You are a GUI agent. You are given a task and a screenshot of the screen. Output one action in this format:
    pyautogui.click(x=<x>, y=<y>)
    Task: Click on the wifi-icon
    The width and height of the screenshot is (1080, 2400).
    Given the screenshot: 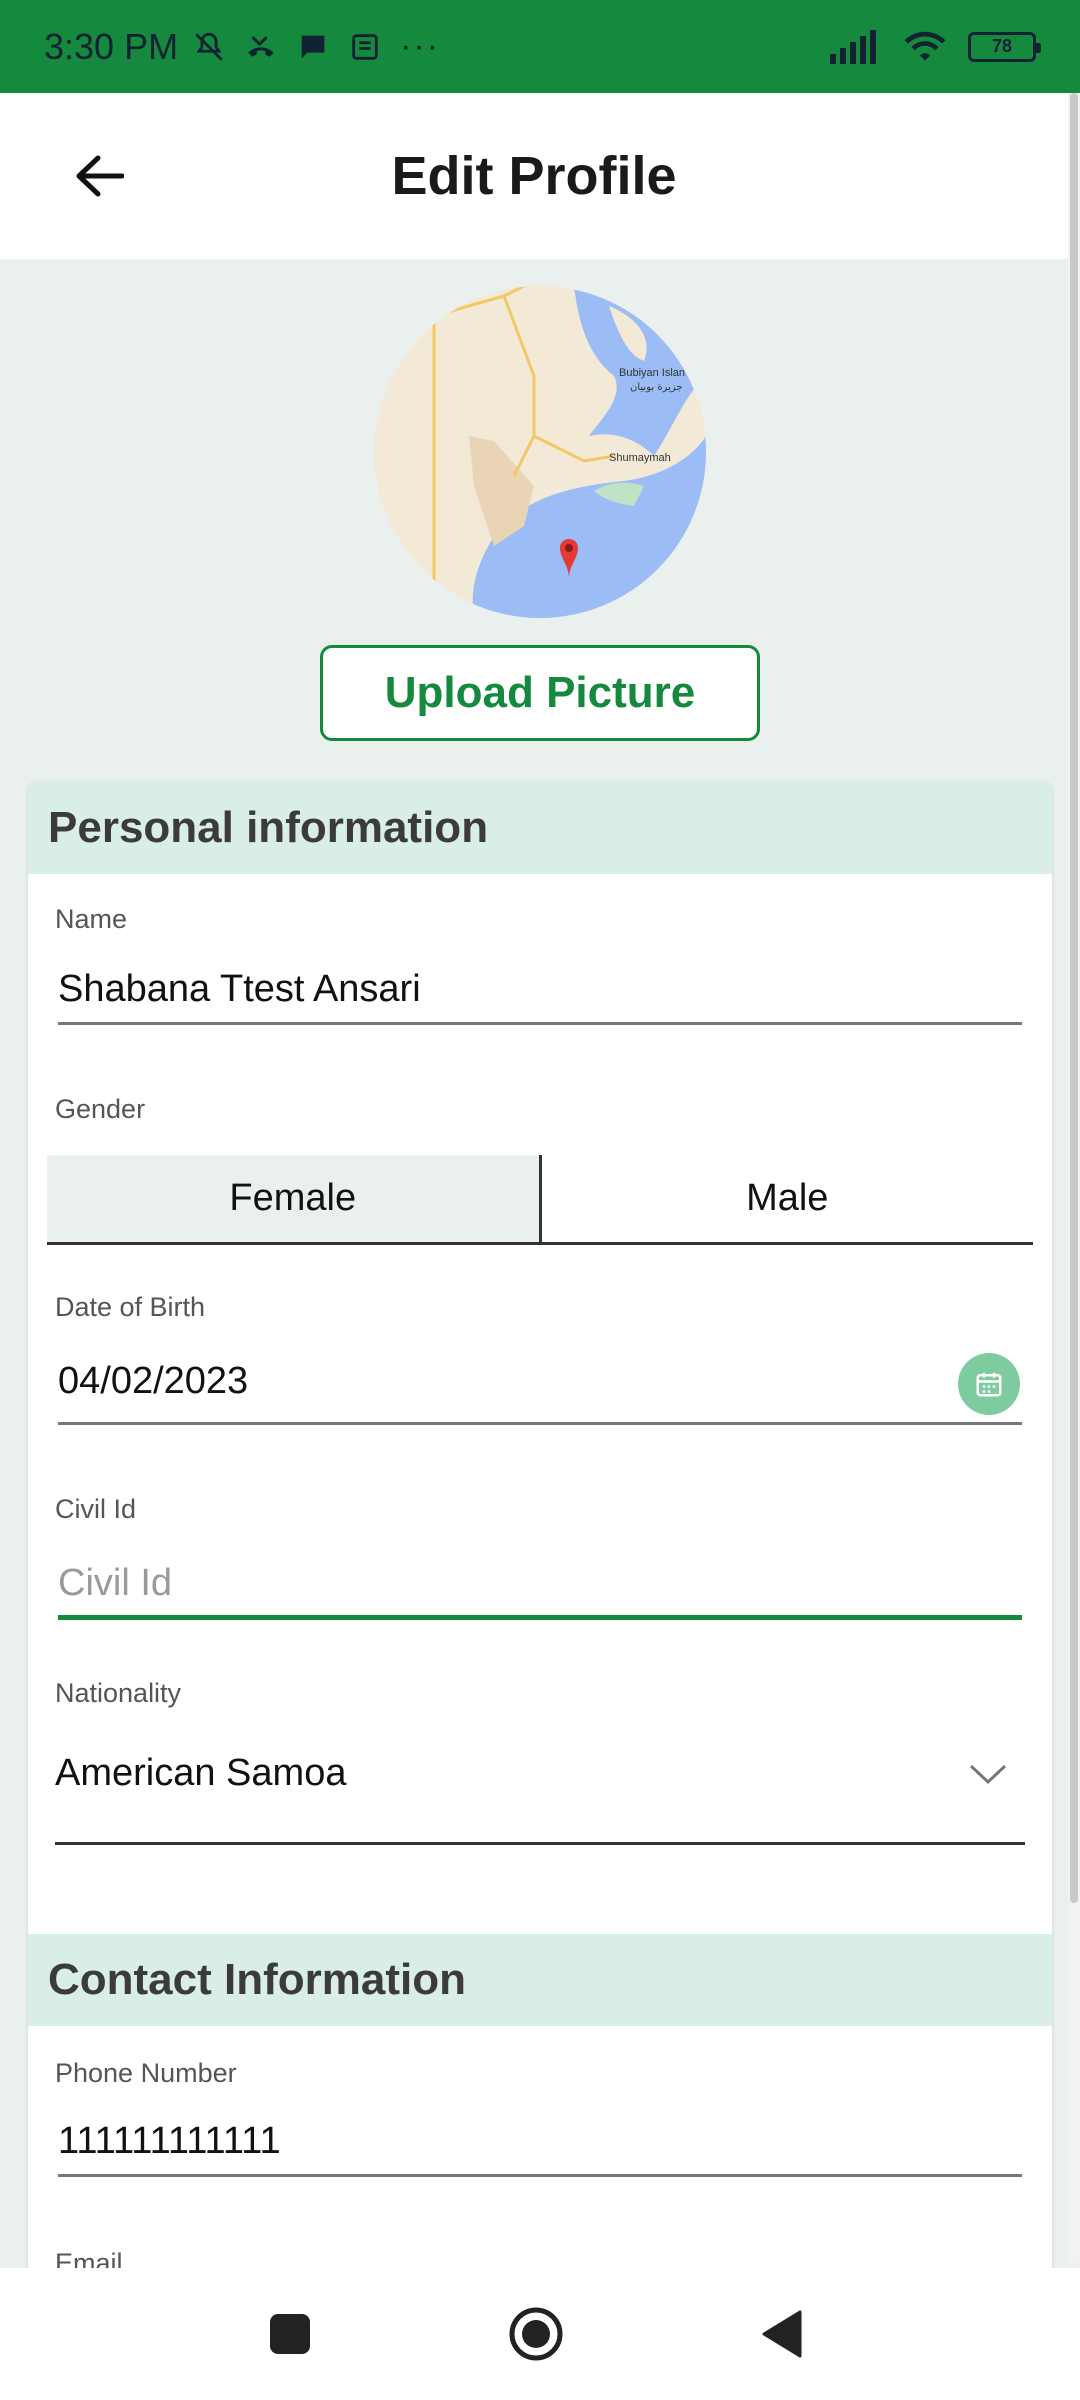 What is the action you would take?
    pyautogui.click(x=925, y=46)
    